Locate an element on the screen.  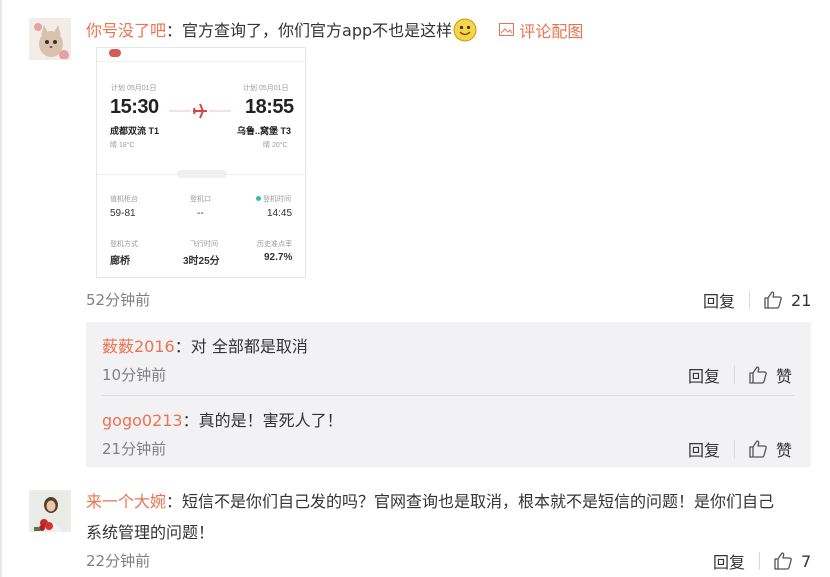
f1-value: 59-81 is located at coordinates (123, 213).